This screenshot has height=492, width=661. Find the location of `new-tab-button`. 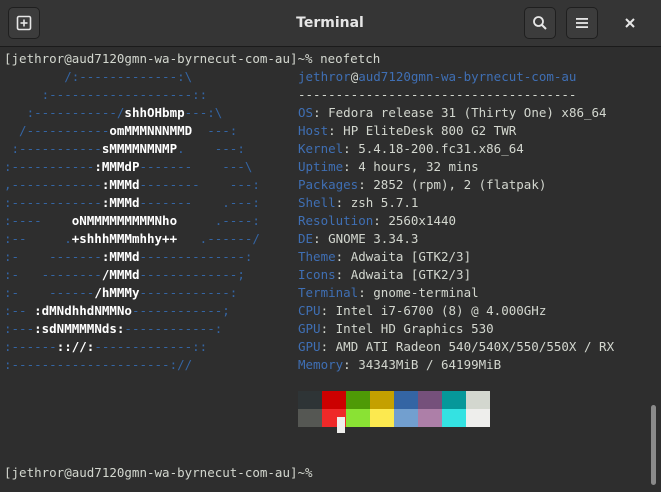

new-tab-button is located at coordinates (24, 23).